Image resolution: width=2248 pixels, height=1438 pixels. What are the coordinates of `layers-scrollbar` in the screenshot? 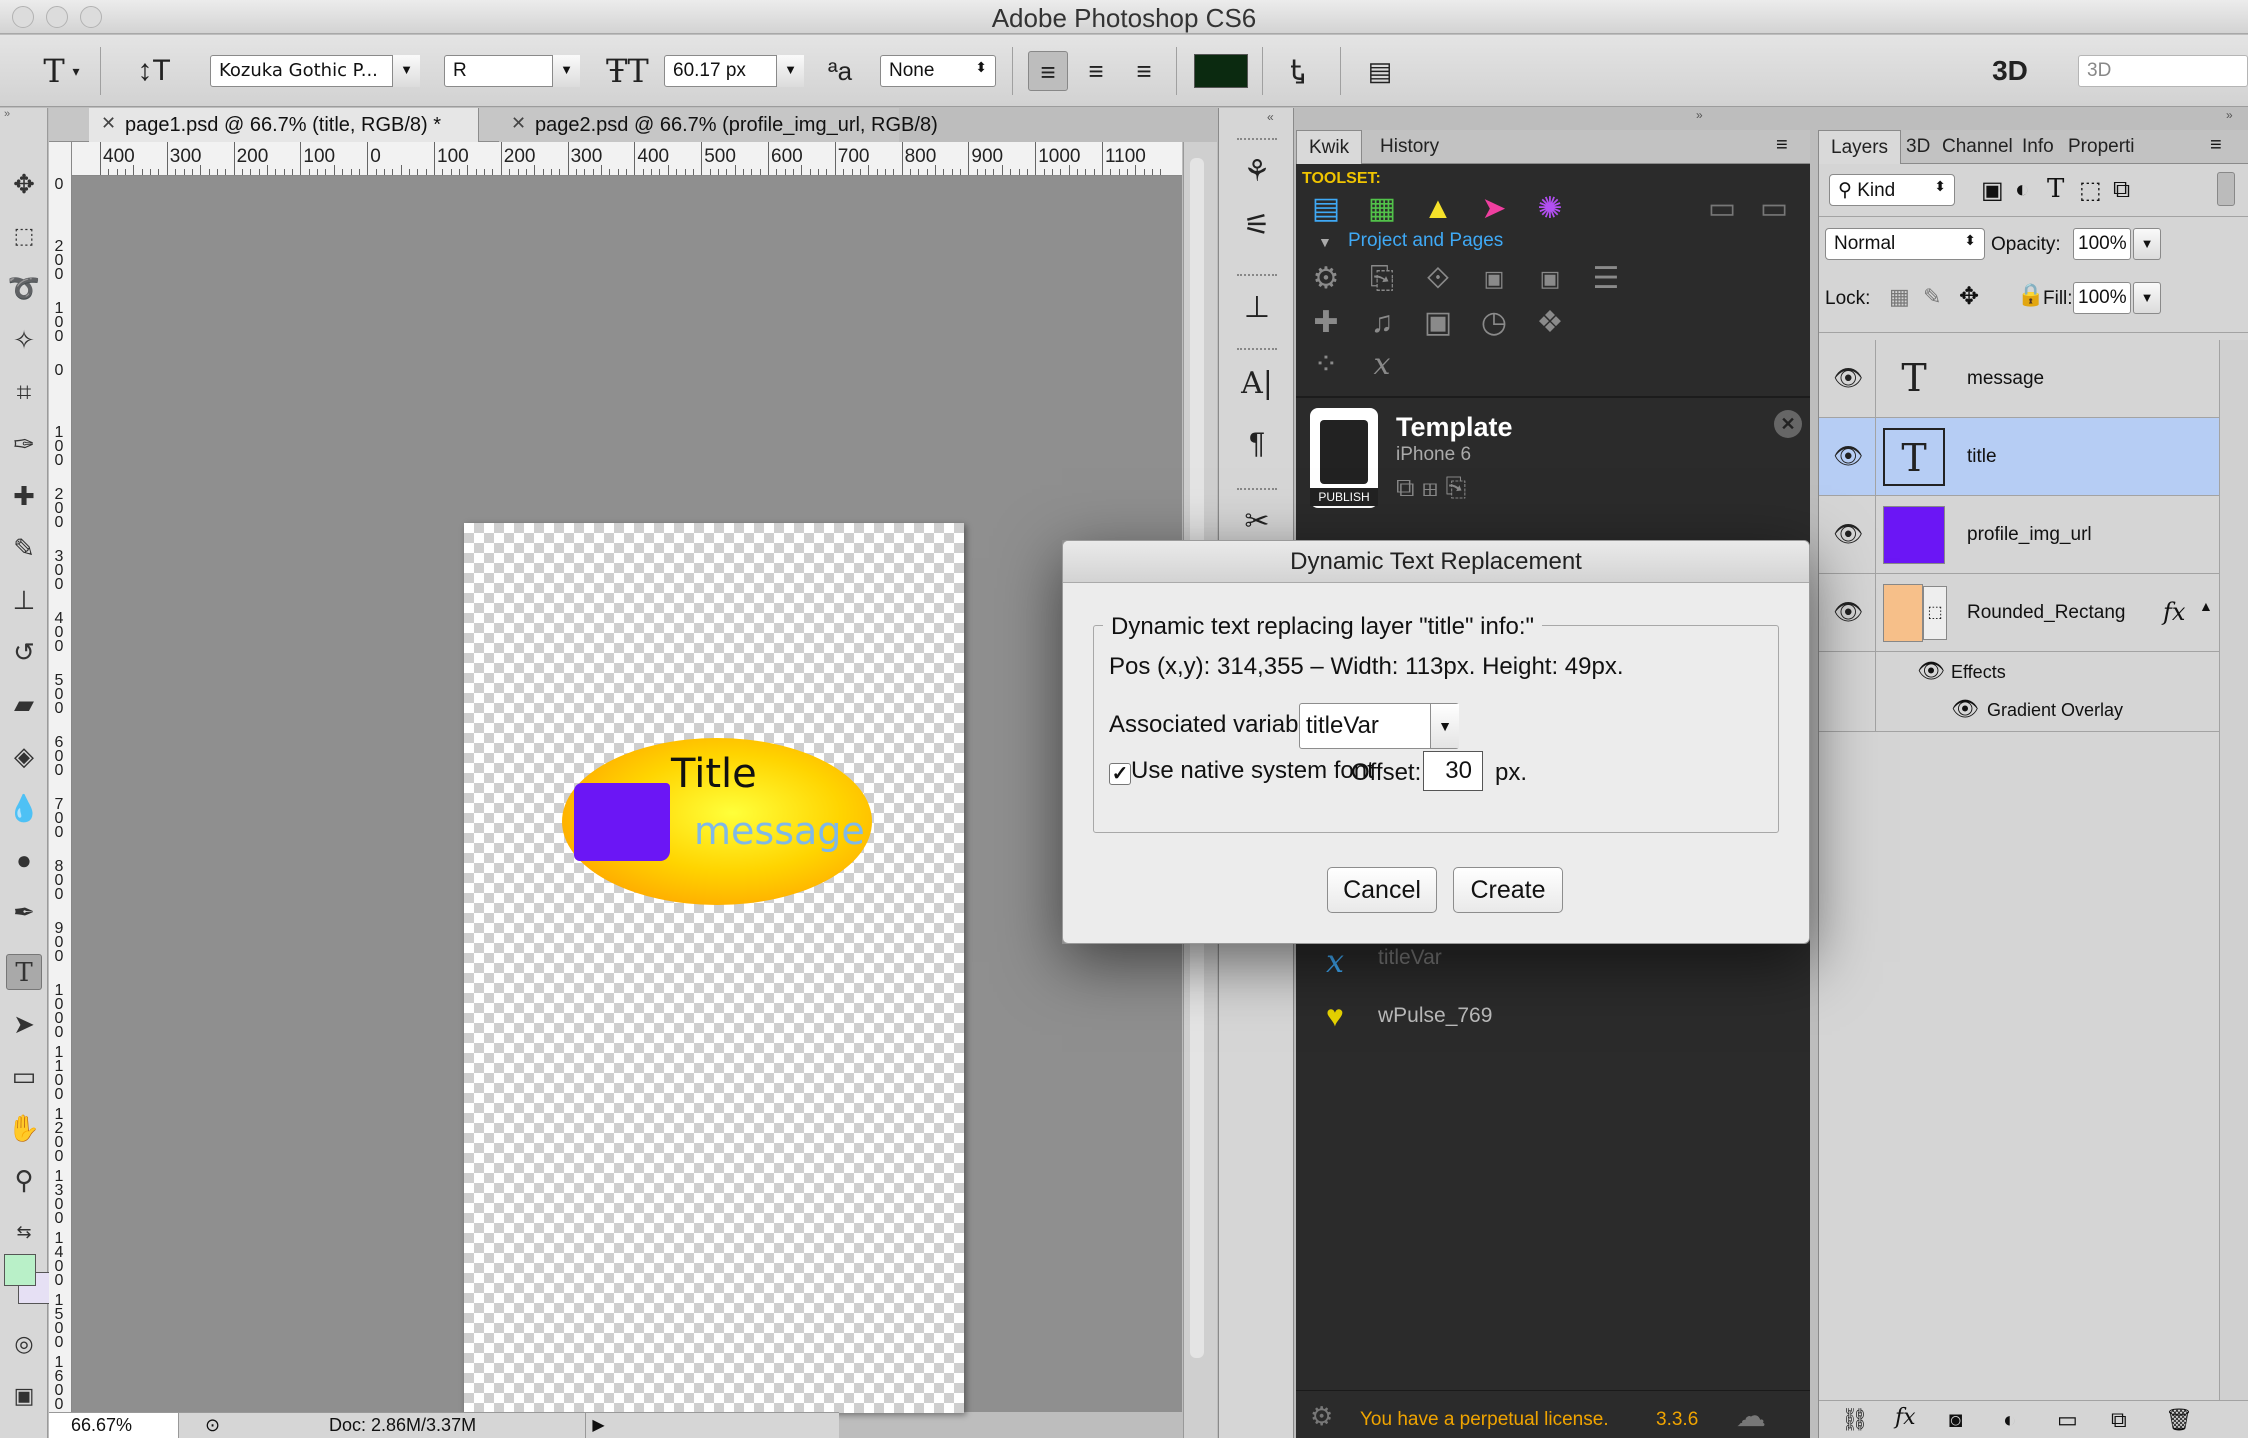 It's located at (2233, 870).